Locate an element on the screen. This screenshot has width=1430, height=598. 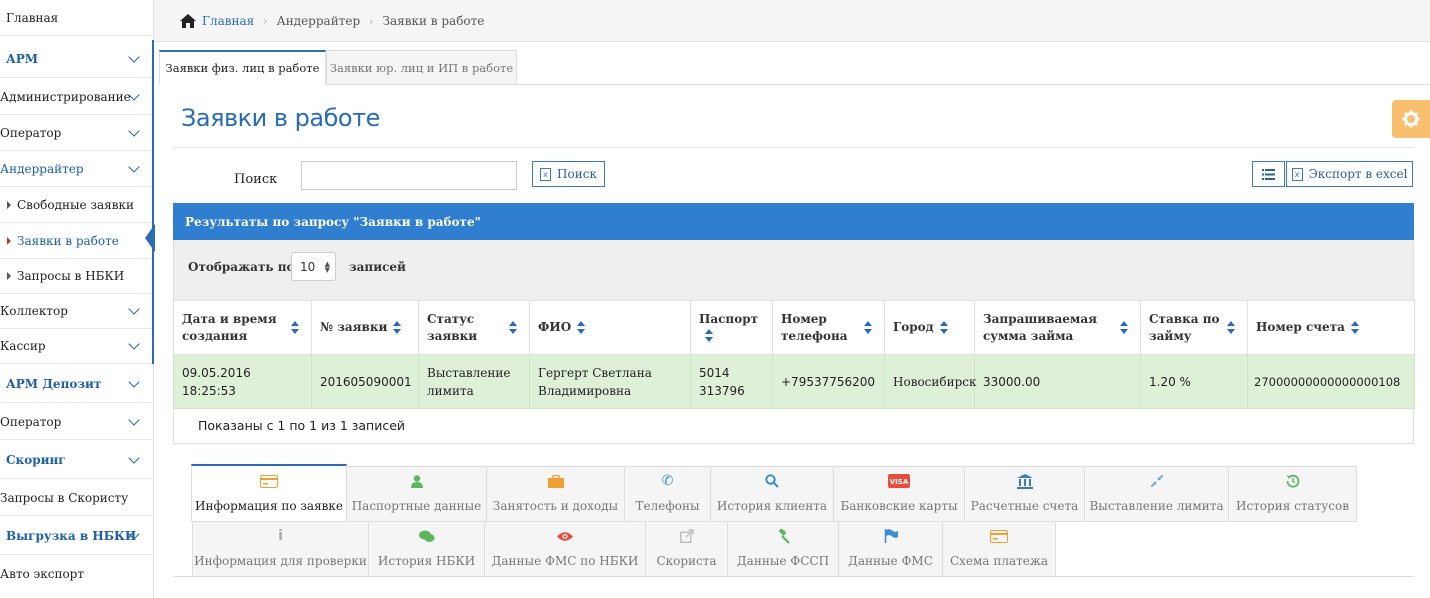
page-size-suffix: записей is located at coordinates (377, 267).